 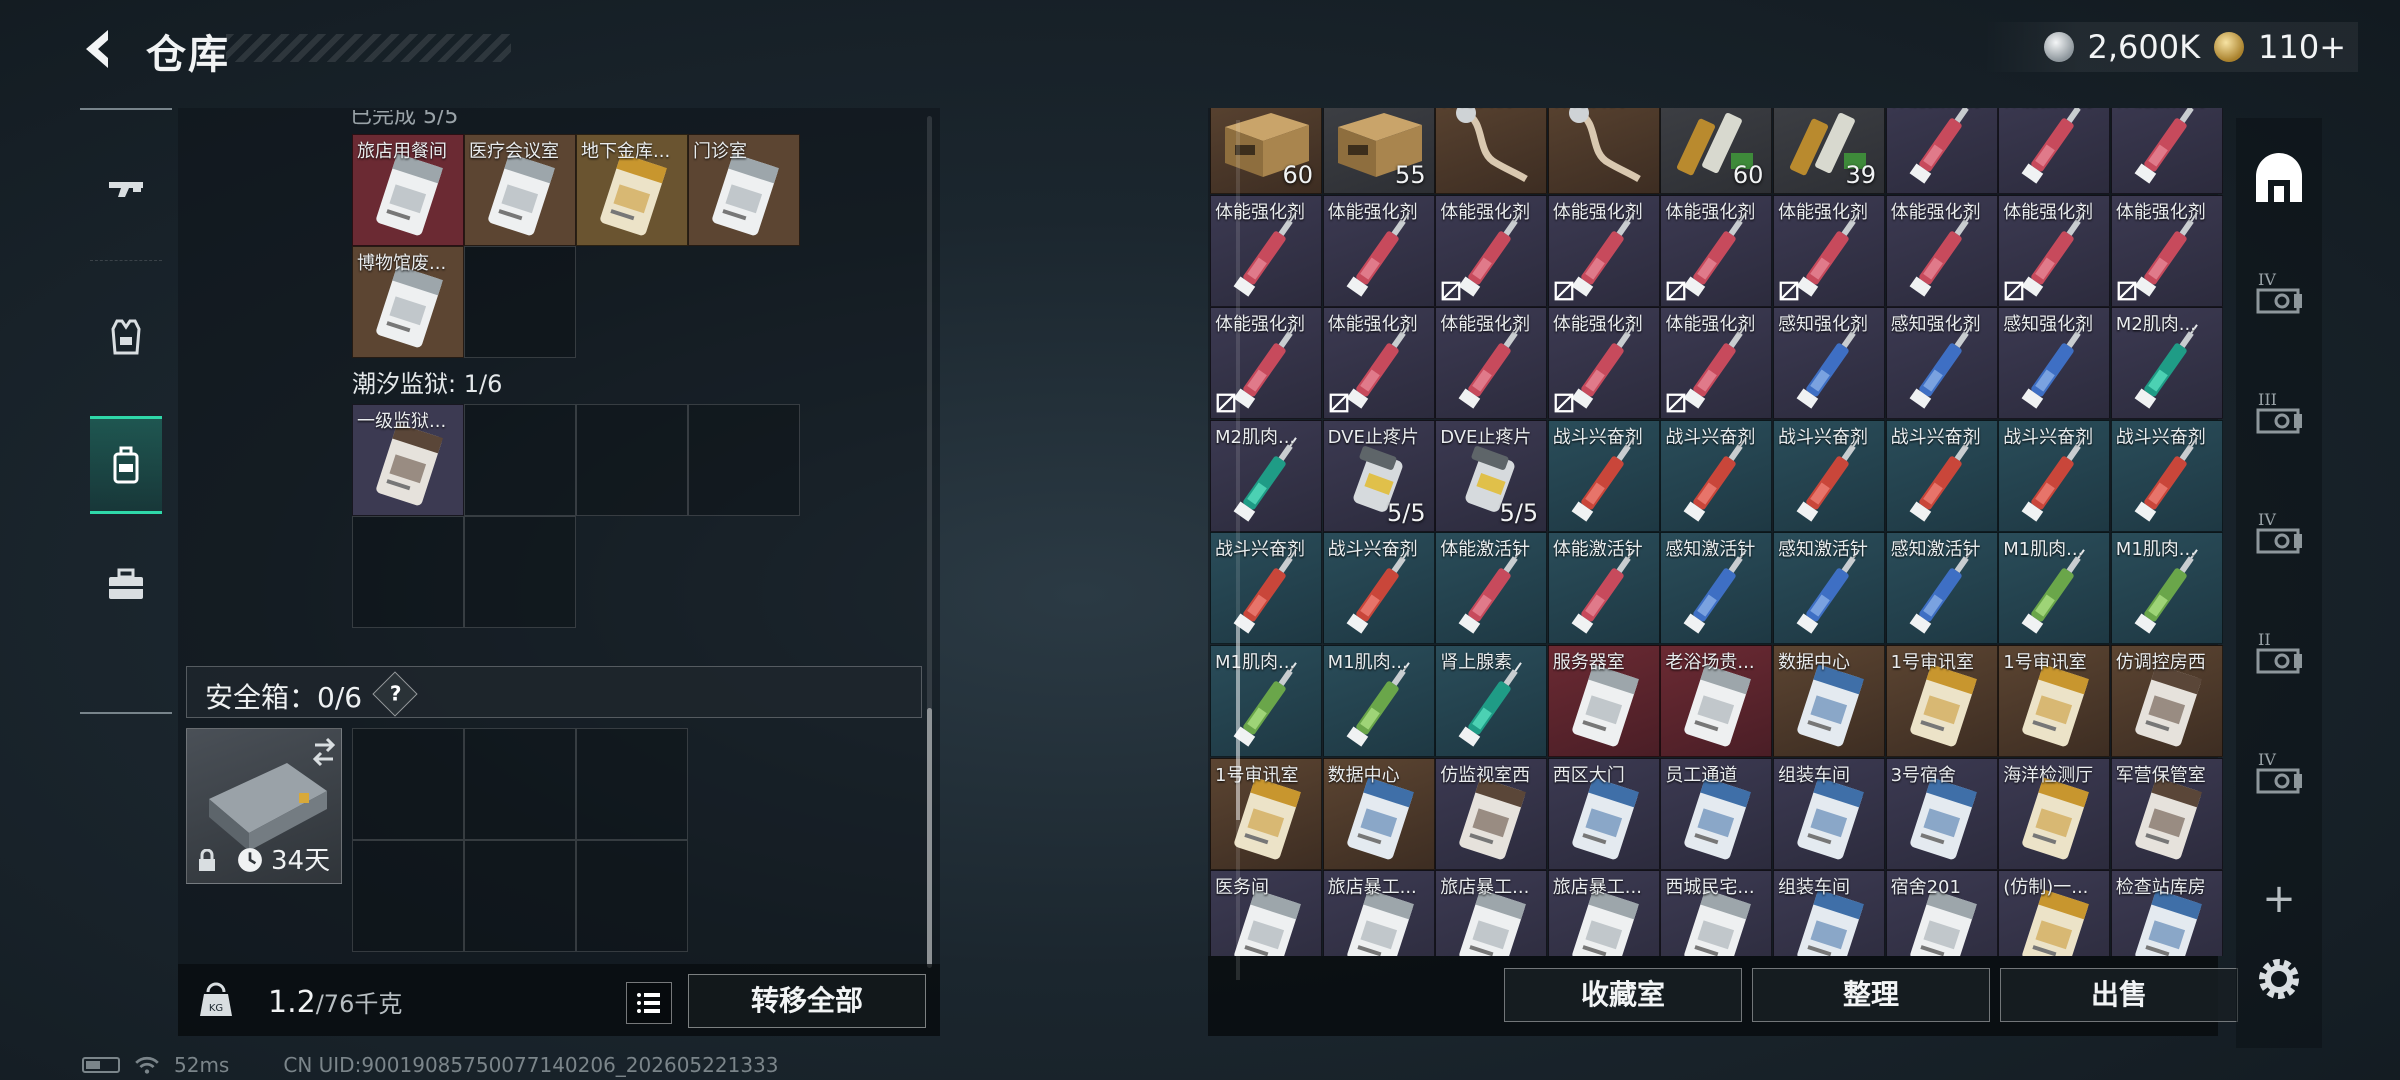 What do you see at coordinates (649, 1003) in the screenshot?
I see `list-view-button` at bounding box center [649, 1003].